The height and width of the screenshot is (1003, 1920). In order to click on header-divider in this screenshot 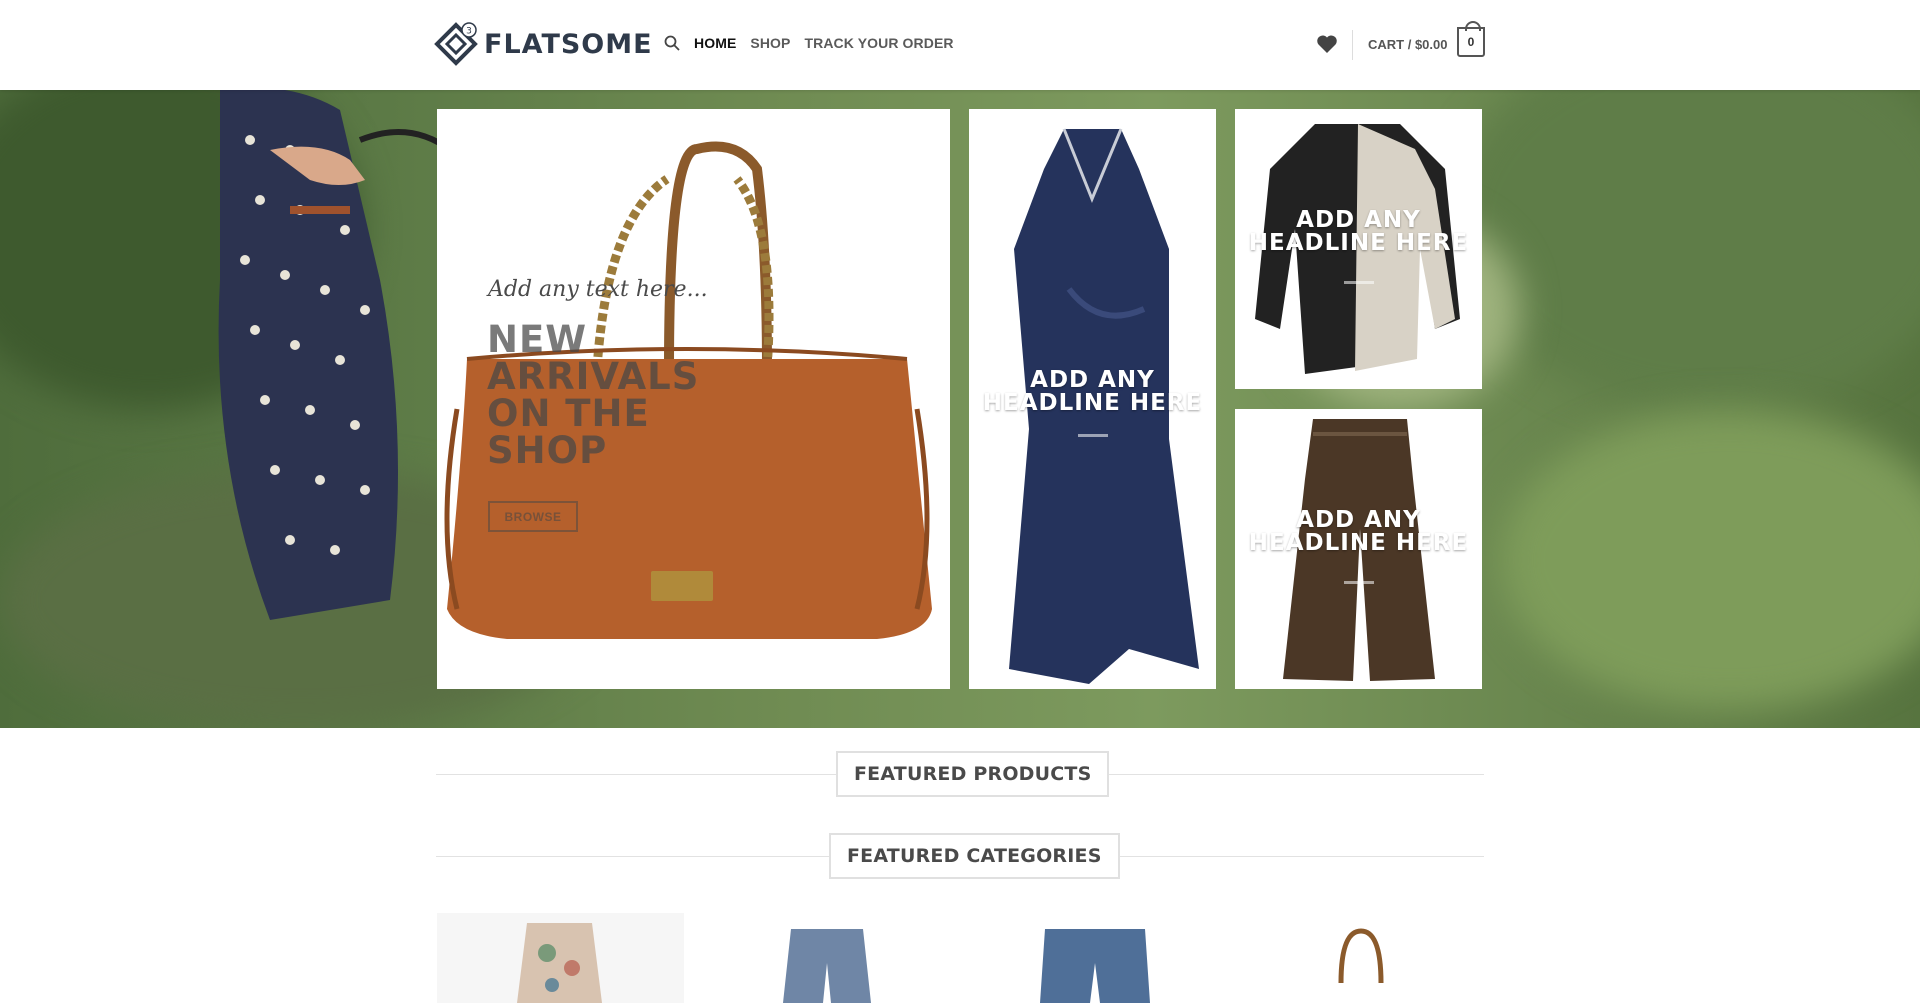, I will do `click(1352, 45)`.